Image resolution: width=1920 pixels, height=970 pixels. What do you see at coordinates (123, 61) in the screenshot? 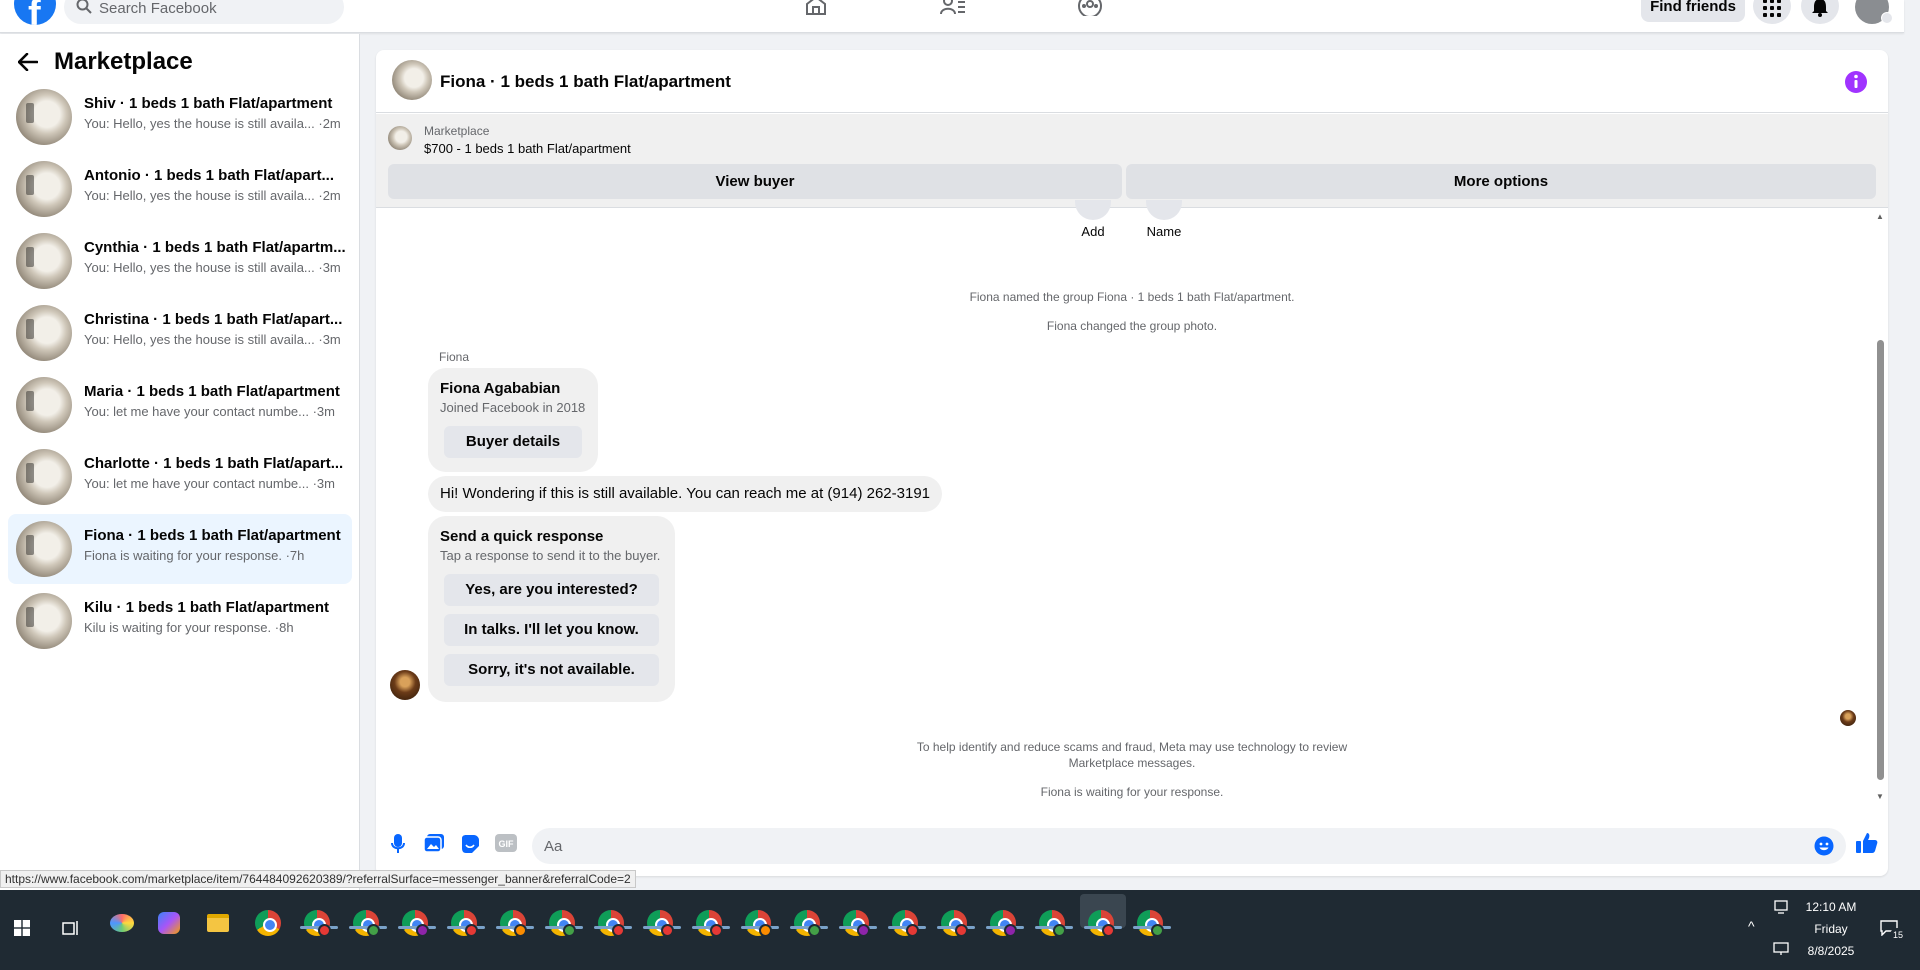
I see `sidebar-title: Marketplace` at bounding box center [123, 61].